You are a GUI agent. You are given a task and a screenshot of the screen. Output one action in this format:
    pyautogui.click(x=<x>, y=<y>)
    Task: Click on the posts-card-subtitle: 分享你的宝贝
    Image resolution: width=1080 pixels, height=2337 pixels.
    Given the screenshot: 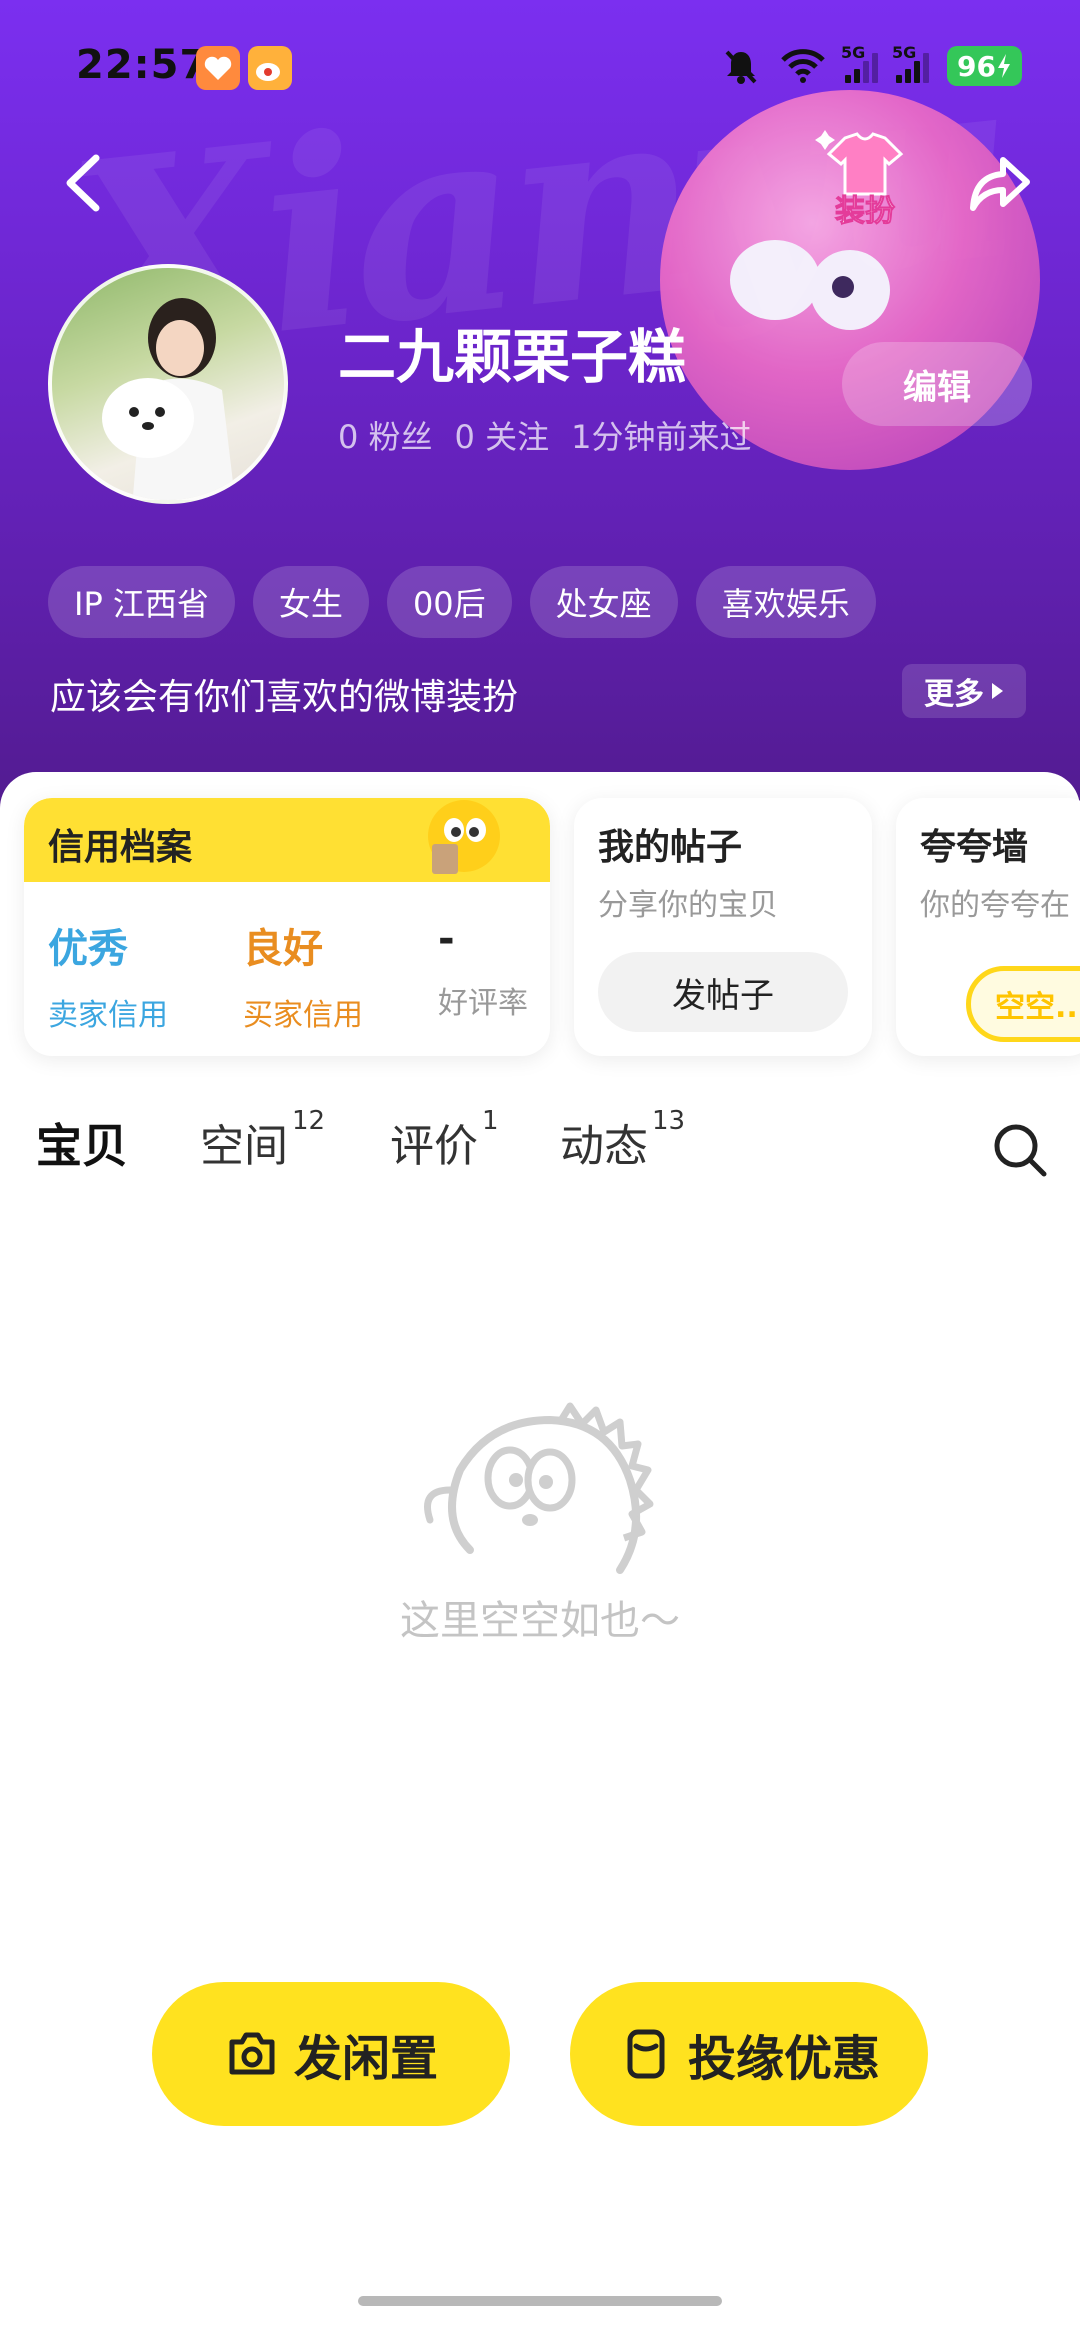 What is the action you would take?
    pyautogui.click(x=688, y=905)
    